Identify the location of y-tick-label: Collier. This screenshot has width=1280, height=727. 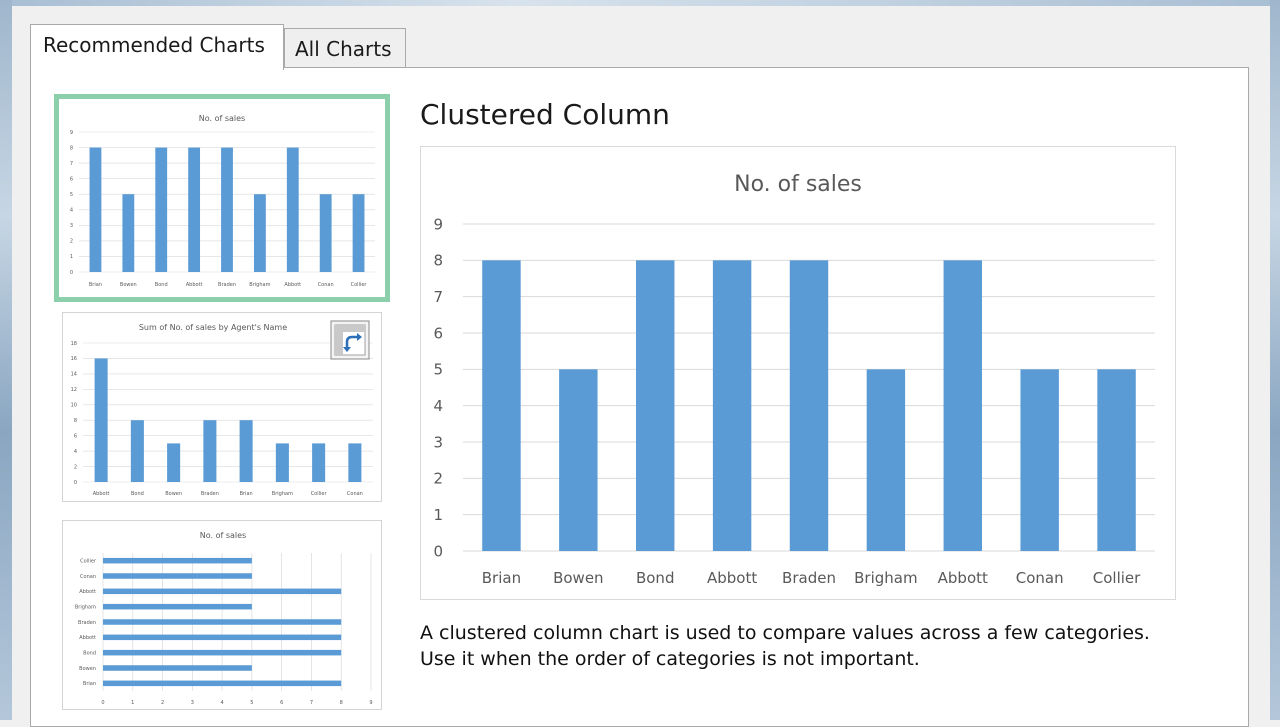
(88, 561).